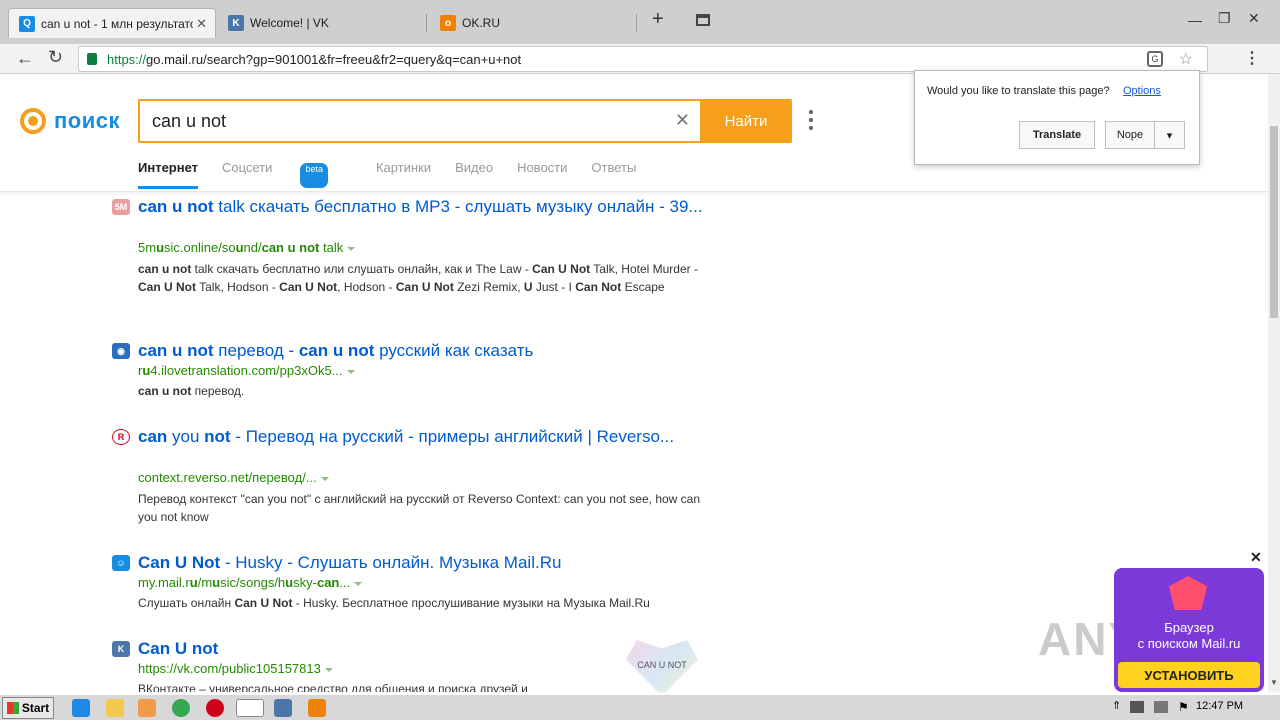 This screenshot has width=1280, height=720. What do you see at coordinates (1252, 58) in the screenshot?
I see `menu-icon: ⋮` at bounding box center [1252, 58].